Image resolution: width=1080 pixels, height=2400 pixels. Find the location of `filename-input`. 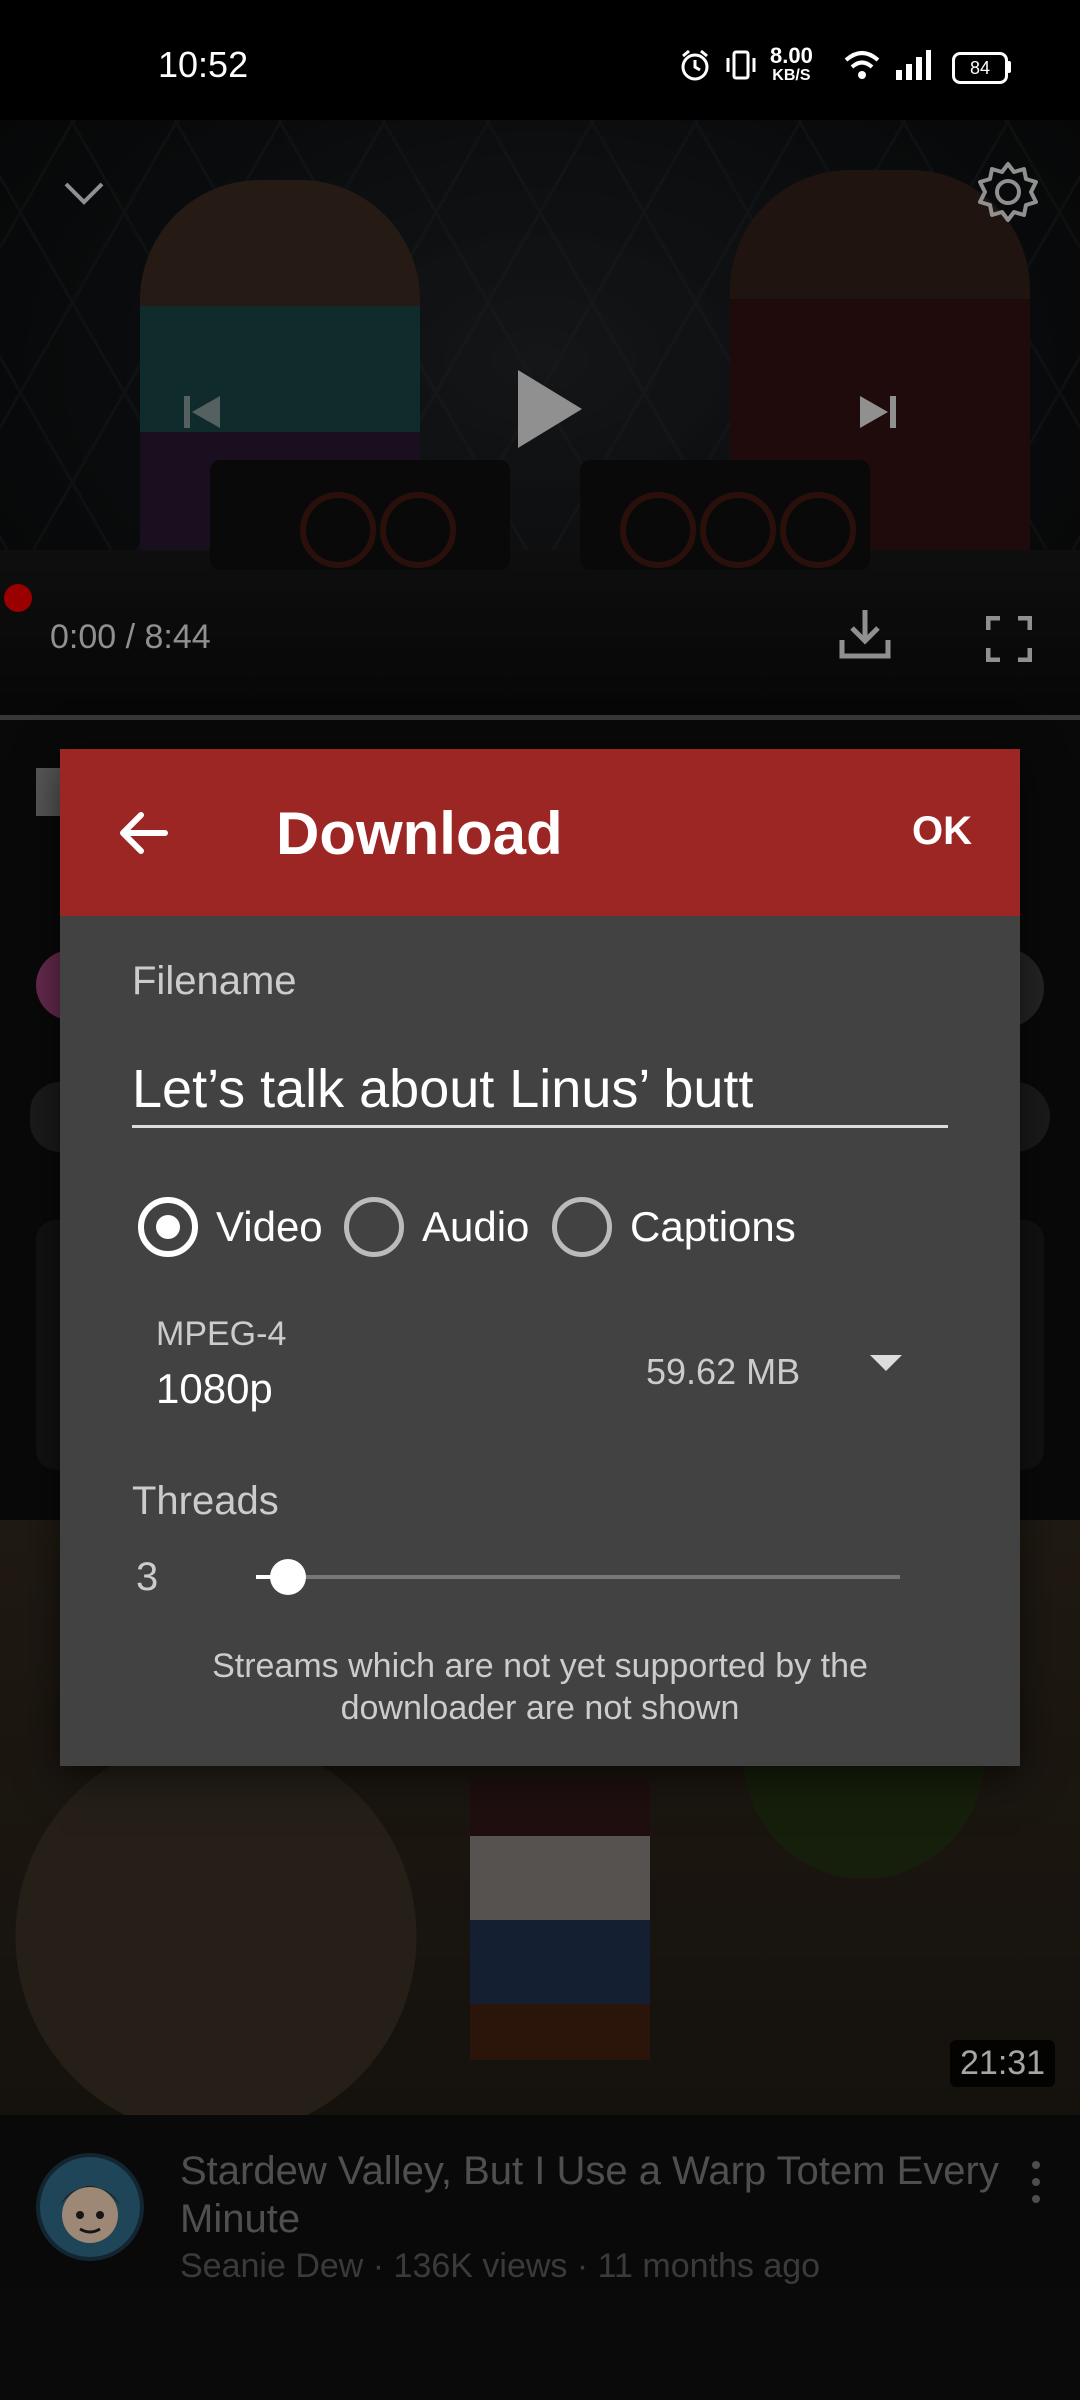

filename-input is located at coordinates (540, 1093).